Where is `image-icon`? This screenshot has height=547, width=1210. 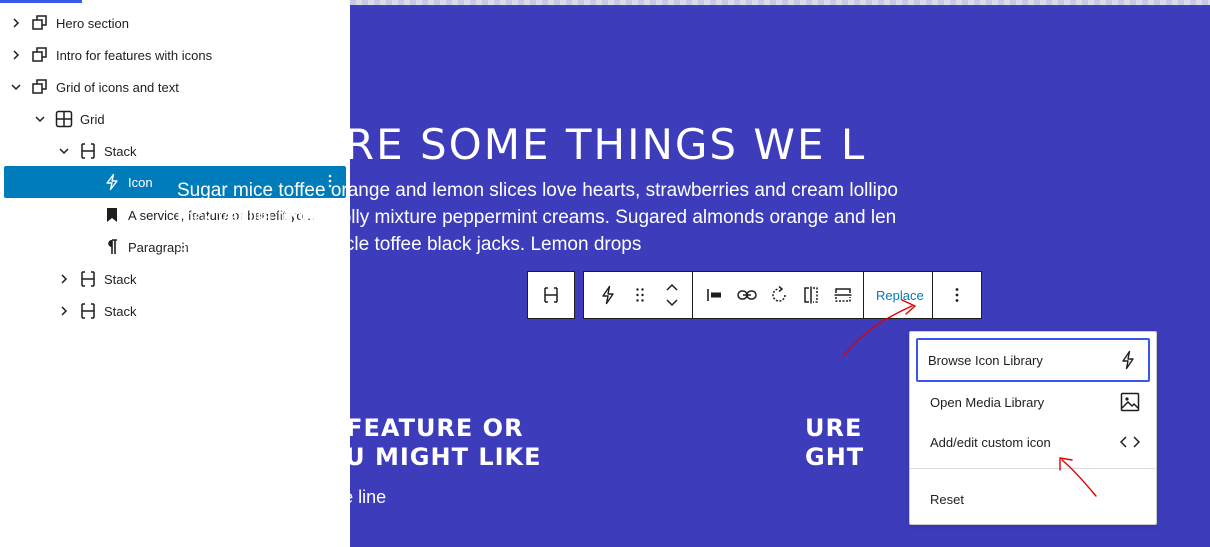
image-icon is located at coordinates (1130, 402).